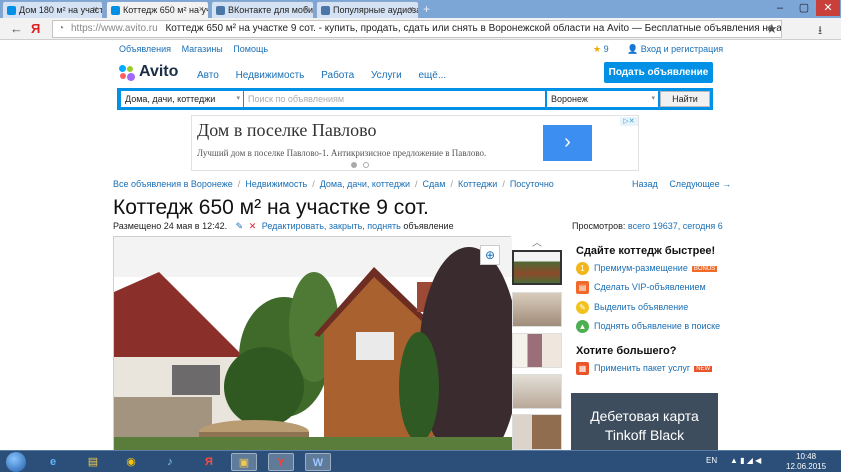  Describe the element at coordinates (703, 368) in the screenshot. I see `new-badge: NEW` at that location.